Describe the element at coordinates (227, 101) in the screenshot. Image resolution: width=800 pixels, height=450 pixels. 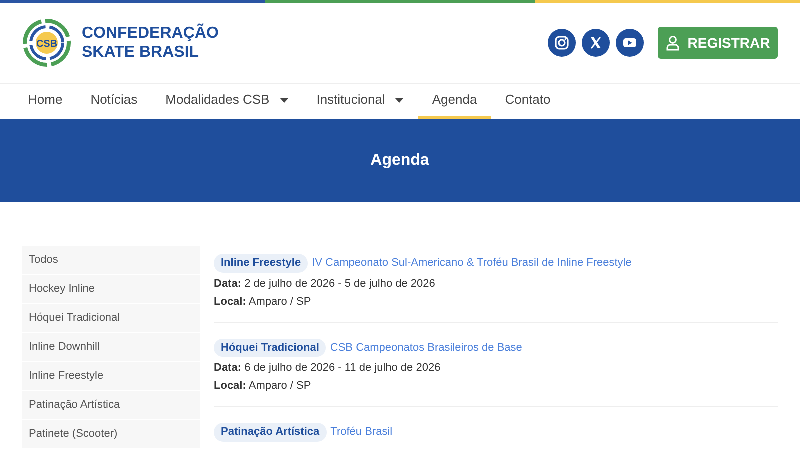
I see `nav-link: Modalidades CSB` at that location.